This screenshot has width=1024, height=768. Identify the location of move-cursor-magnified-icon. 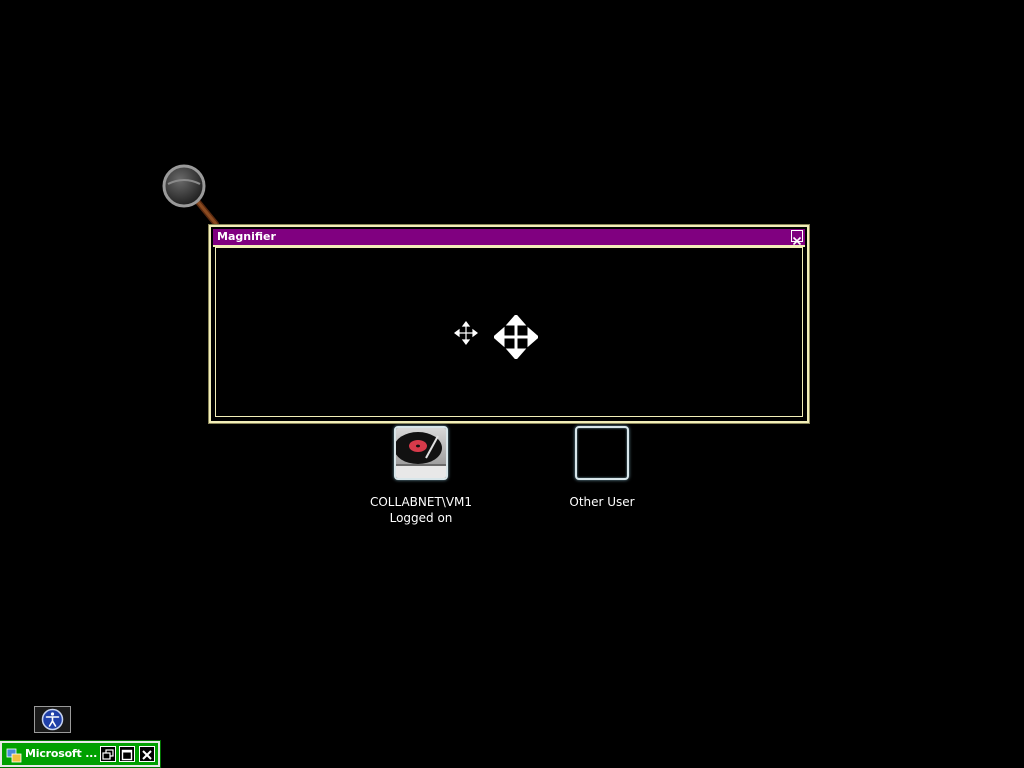
(516, 337).